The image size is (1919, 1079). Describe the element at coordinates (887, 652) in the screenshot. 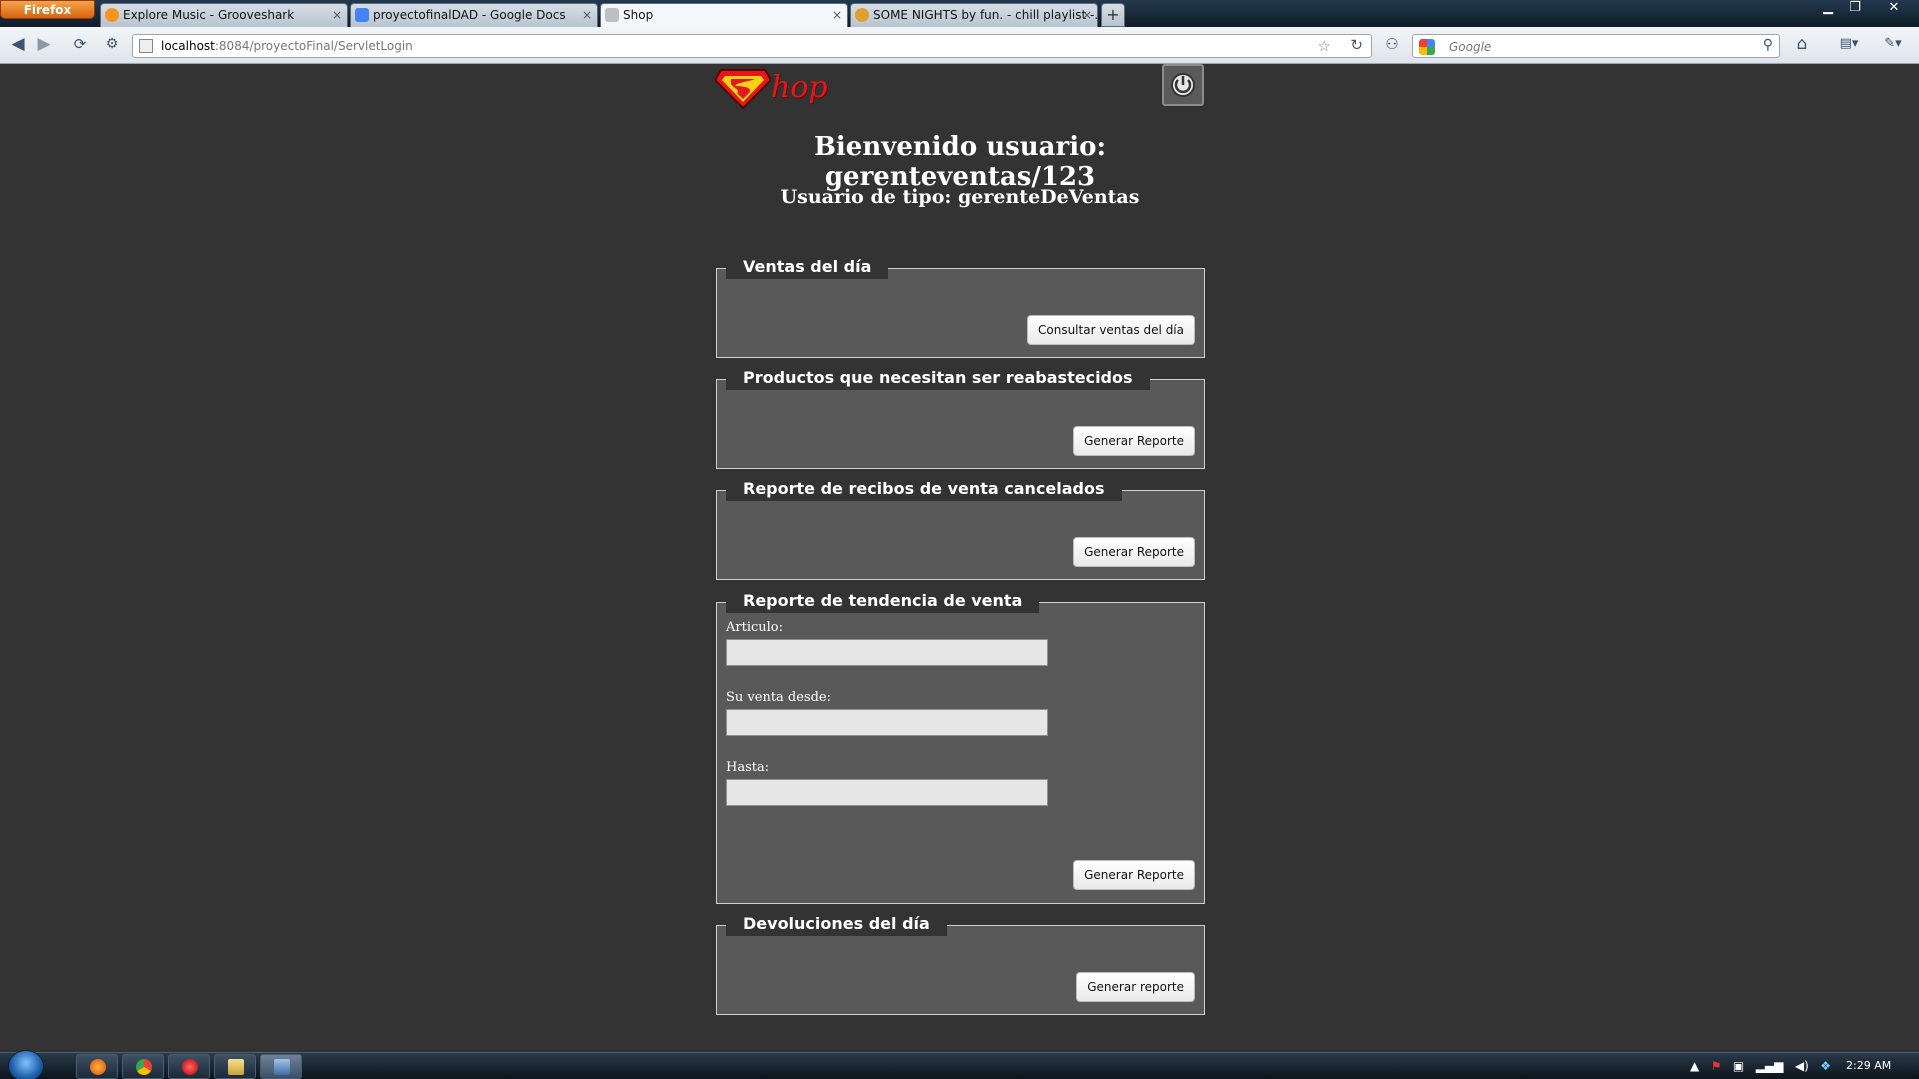

I see `articulo-input` at that location.